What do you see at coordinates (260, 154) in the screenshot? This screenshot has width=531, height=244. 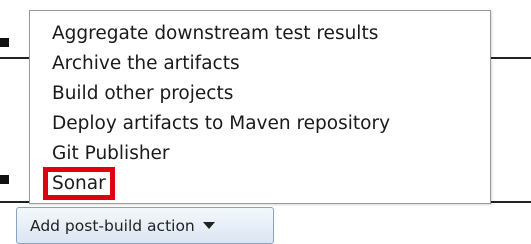 I see `menu-item-git-publisher: Git Publisher` at bounding box center [260, 154].